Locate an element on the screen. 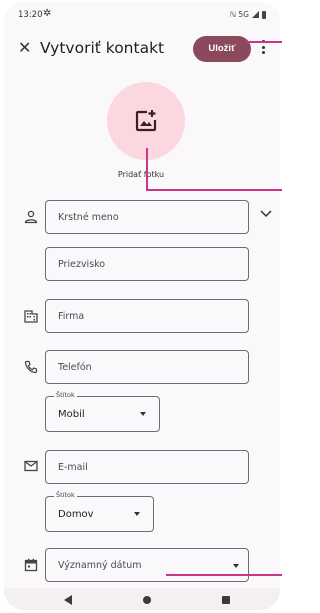 The height and width of the screenshot is (613, 320). signal-icon is located at coordinates (255, 14).